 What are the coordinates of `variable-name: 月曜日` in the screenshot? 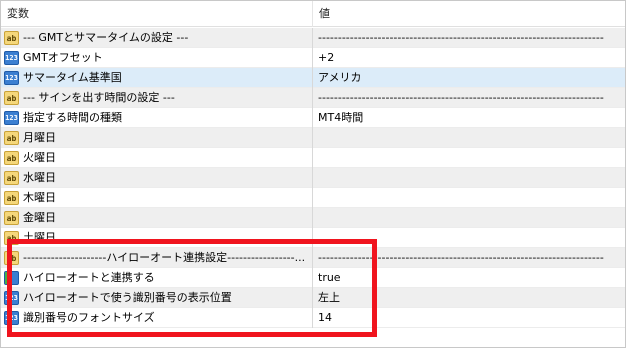 It's located at (39, 137).